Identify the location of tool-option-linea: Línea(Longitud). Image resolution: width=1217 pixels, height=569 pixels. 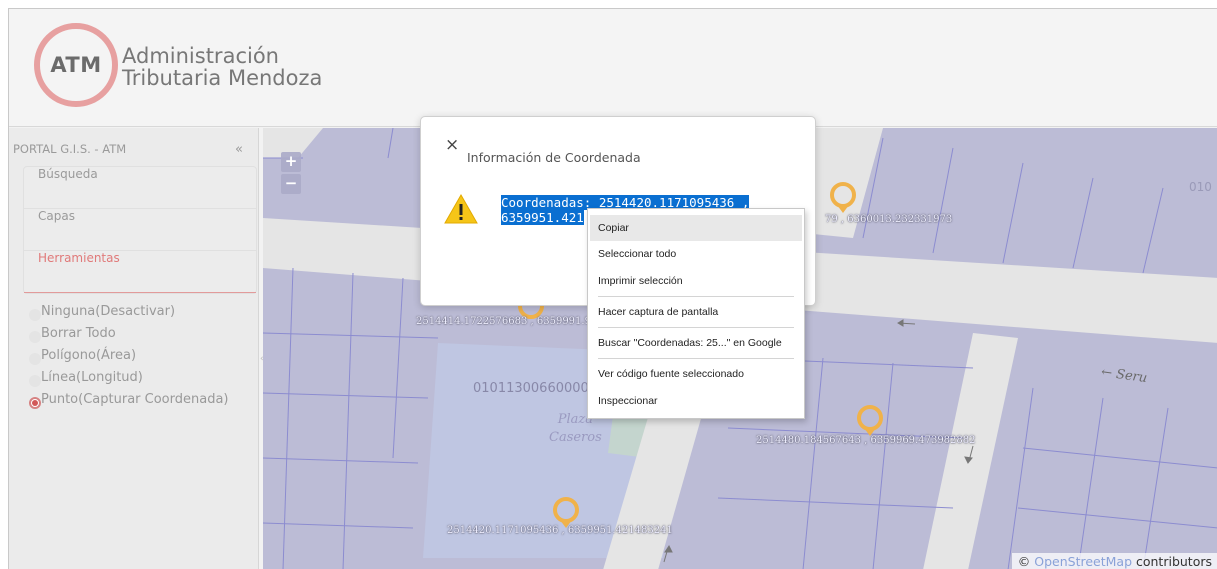
(128, 381).